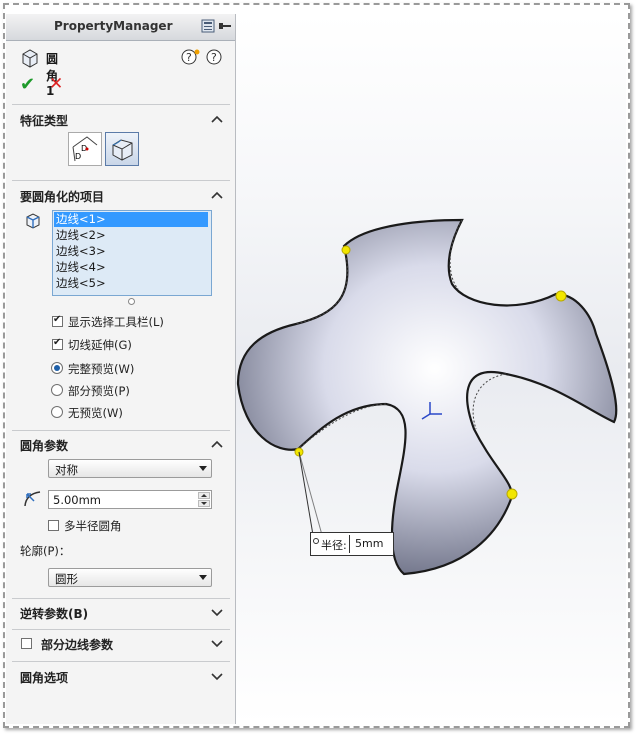  Describe the element at coordinates (66, 579) in the screenshot. I see `profile-value: 圆形` at that location.